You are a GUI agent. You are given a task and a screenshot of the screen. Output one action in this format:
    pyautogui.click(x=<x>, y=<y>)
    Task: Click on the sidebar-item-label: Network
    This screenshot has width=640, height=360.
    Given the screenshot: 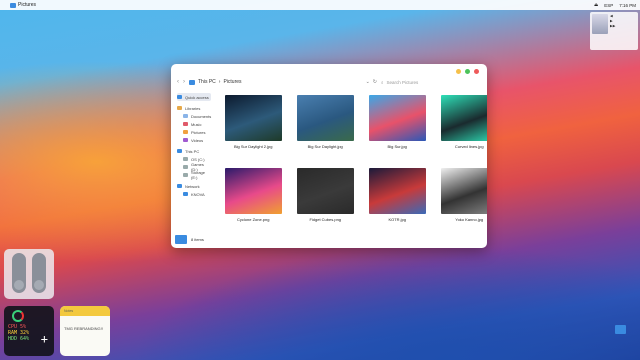 What is the action you would take?
    pyautogui.click(x=192, y=186)
    